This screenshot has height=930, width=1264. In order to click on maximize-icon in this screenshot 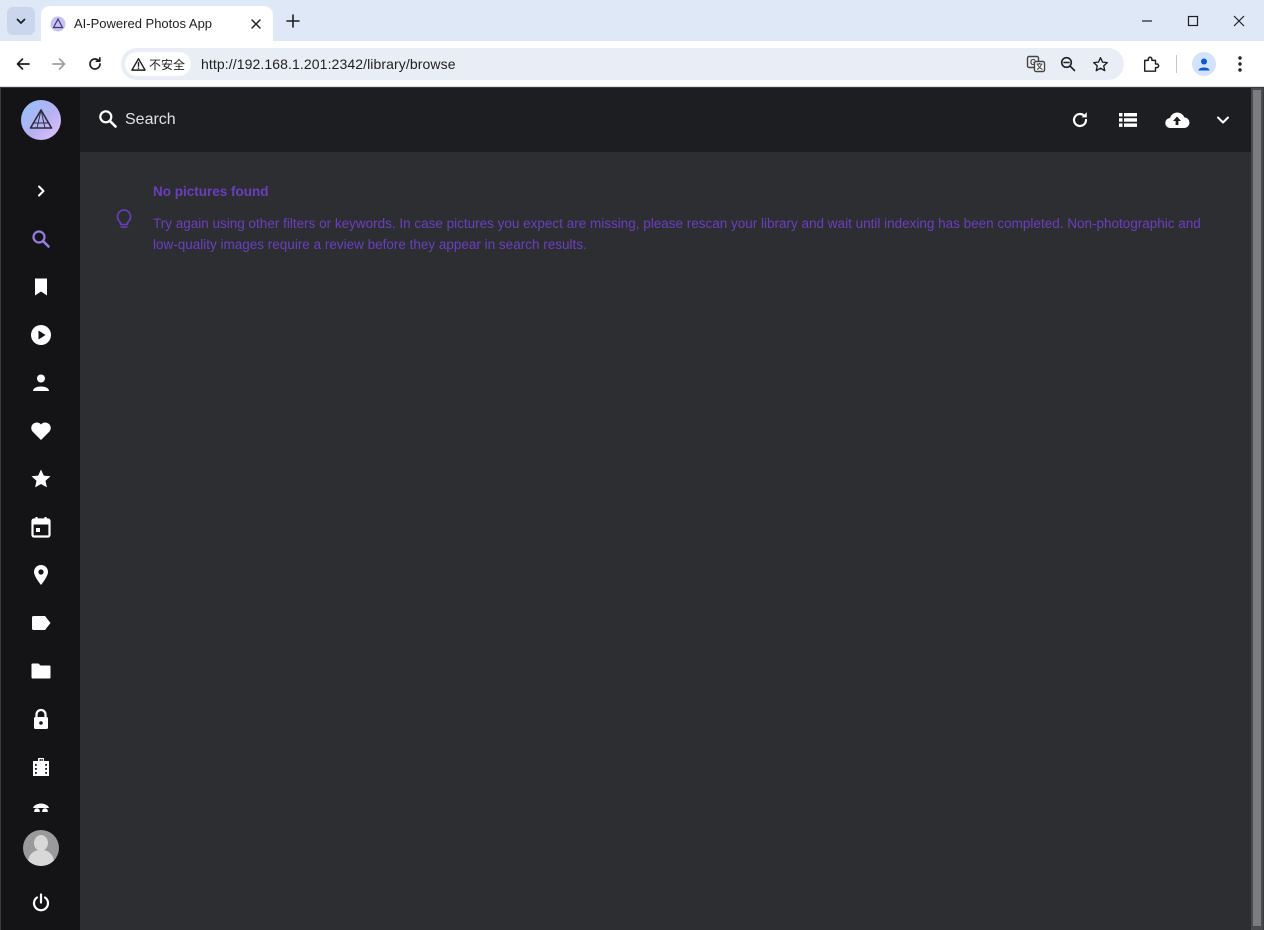, I will do `click(1193, 21)`.